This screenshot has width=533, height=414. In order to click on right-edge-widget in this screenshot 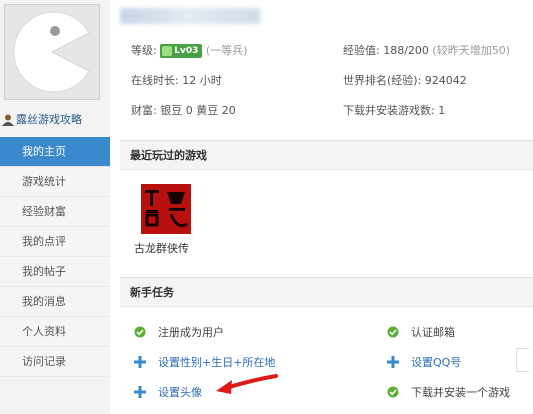, I will do `click(522, 360)`.